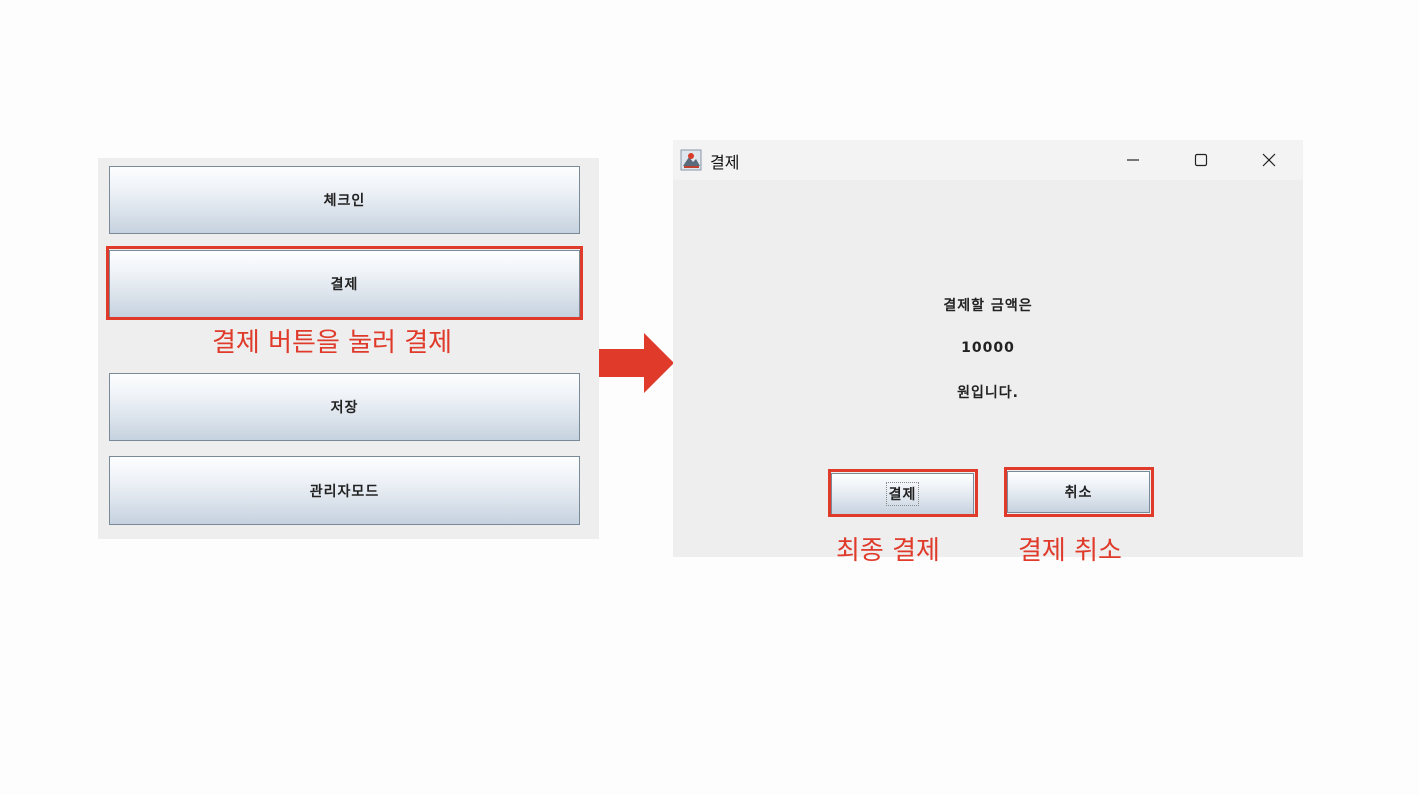  I want to click on right-arrow-icon, so click(623, 363).